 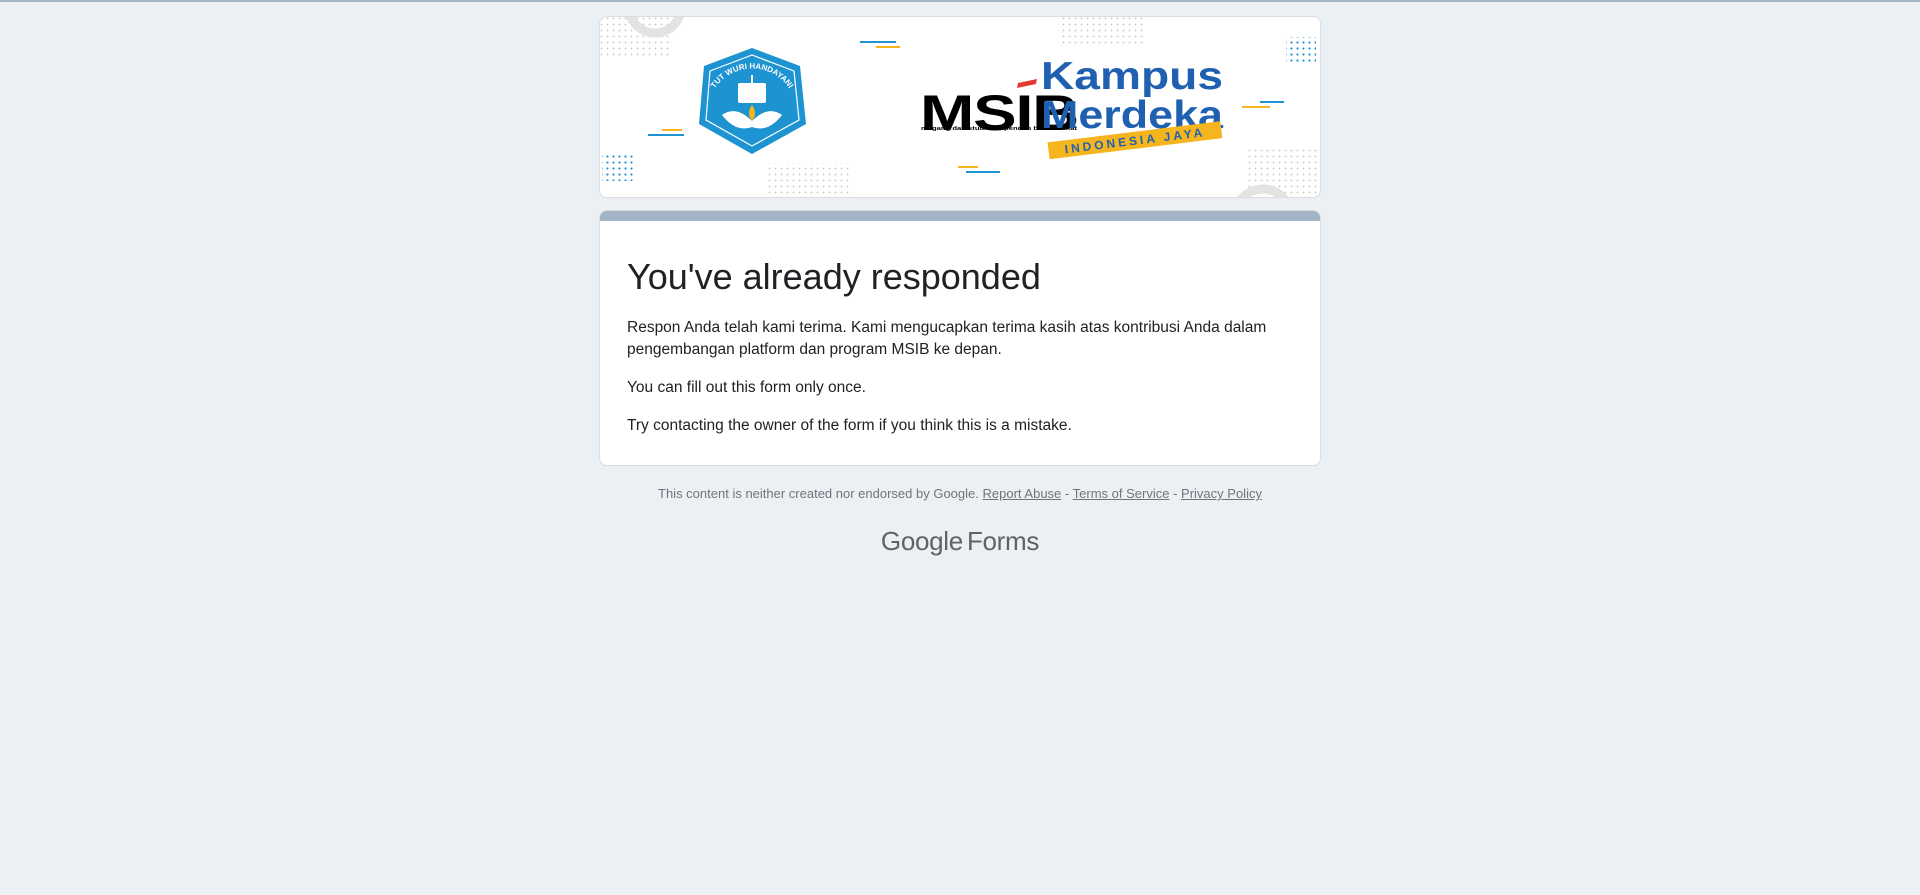 What do you see at coordinates (746, 387) in the screenshot?
I see `single-response-note: You can fill out this form only once.` at bounding box center [746, 387].